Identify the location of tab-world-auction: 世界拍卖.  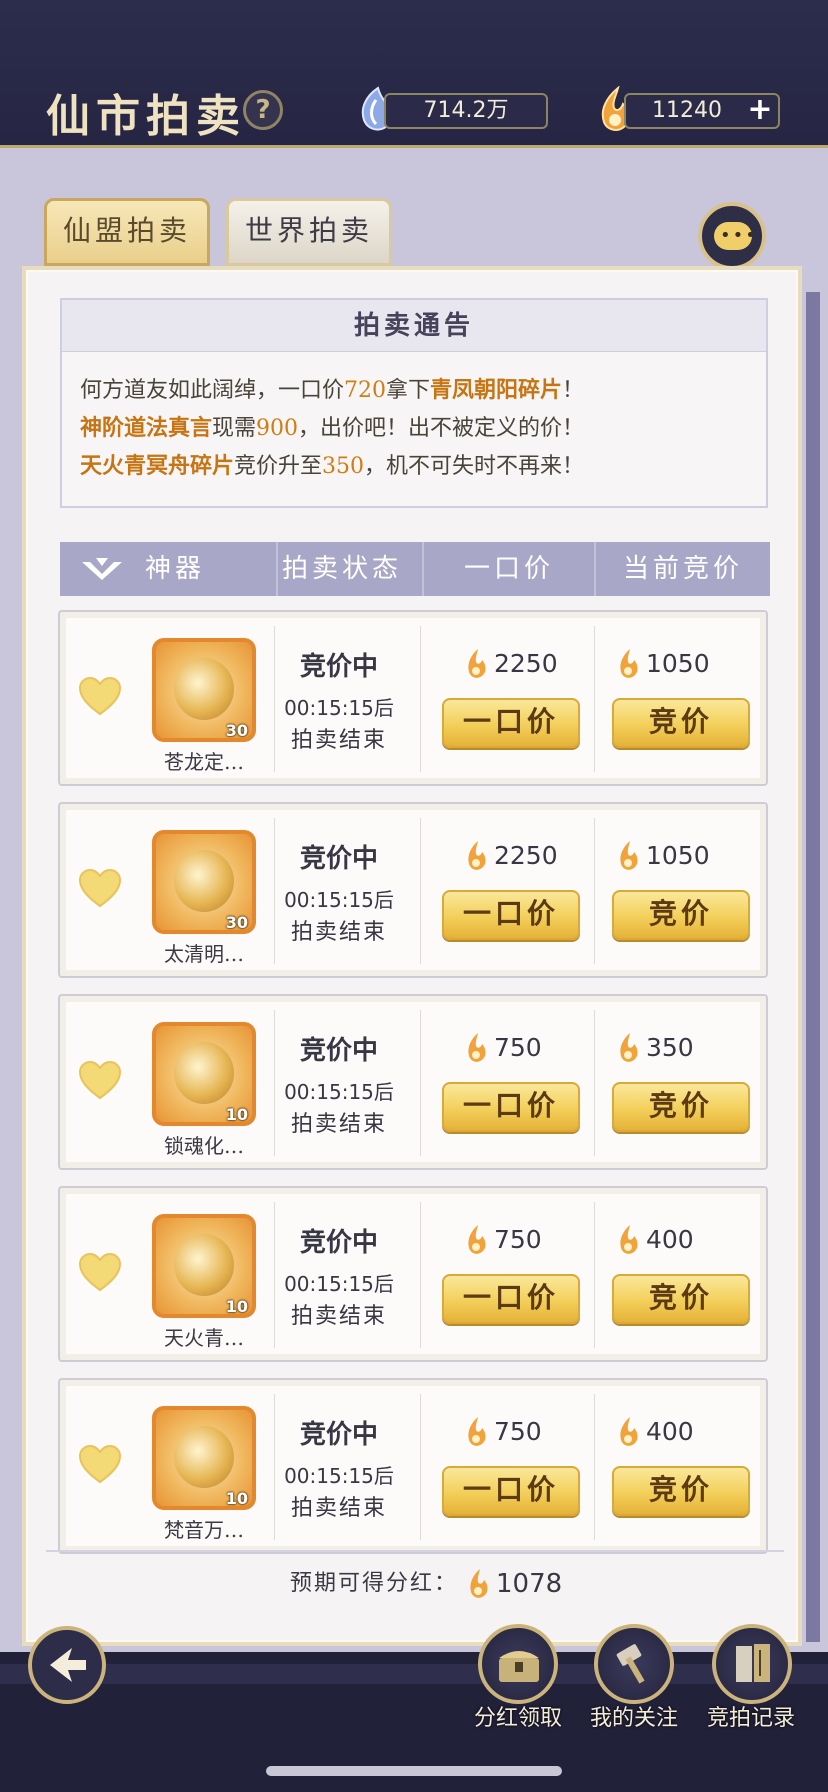
(309, 232).